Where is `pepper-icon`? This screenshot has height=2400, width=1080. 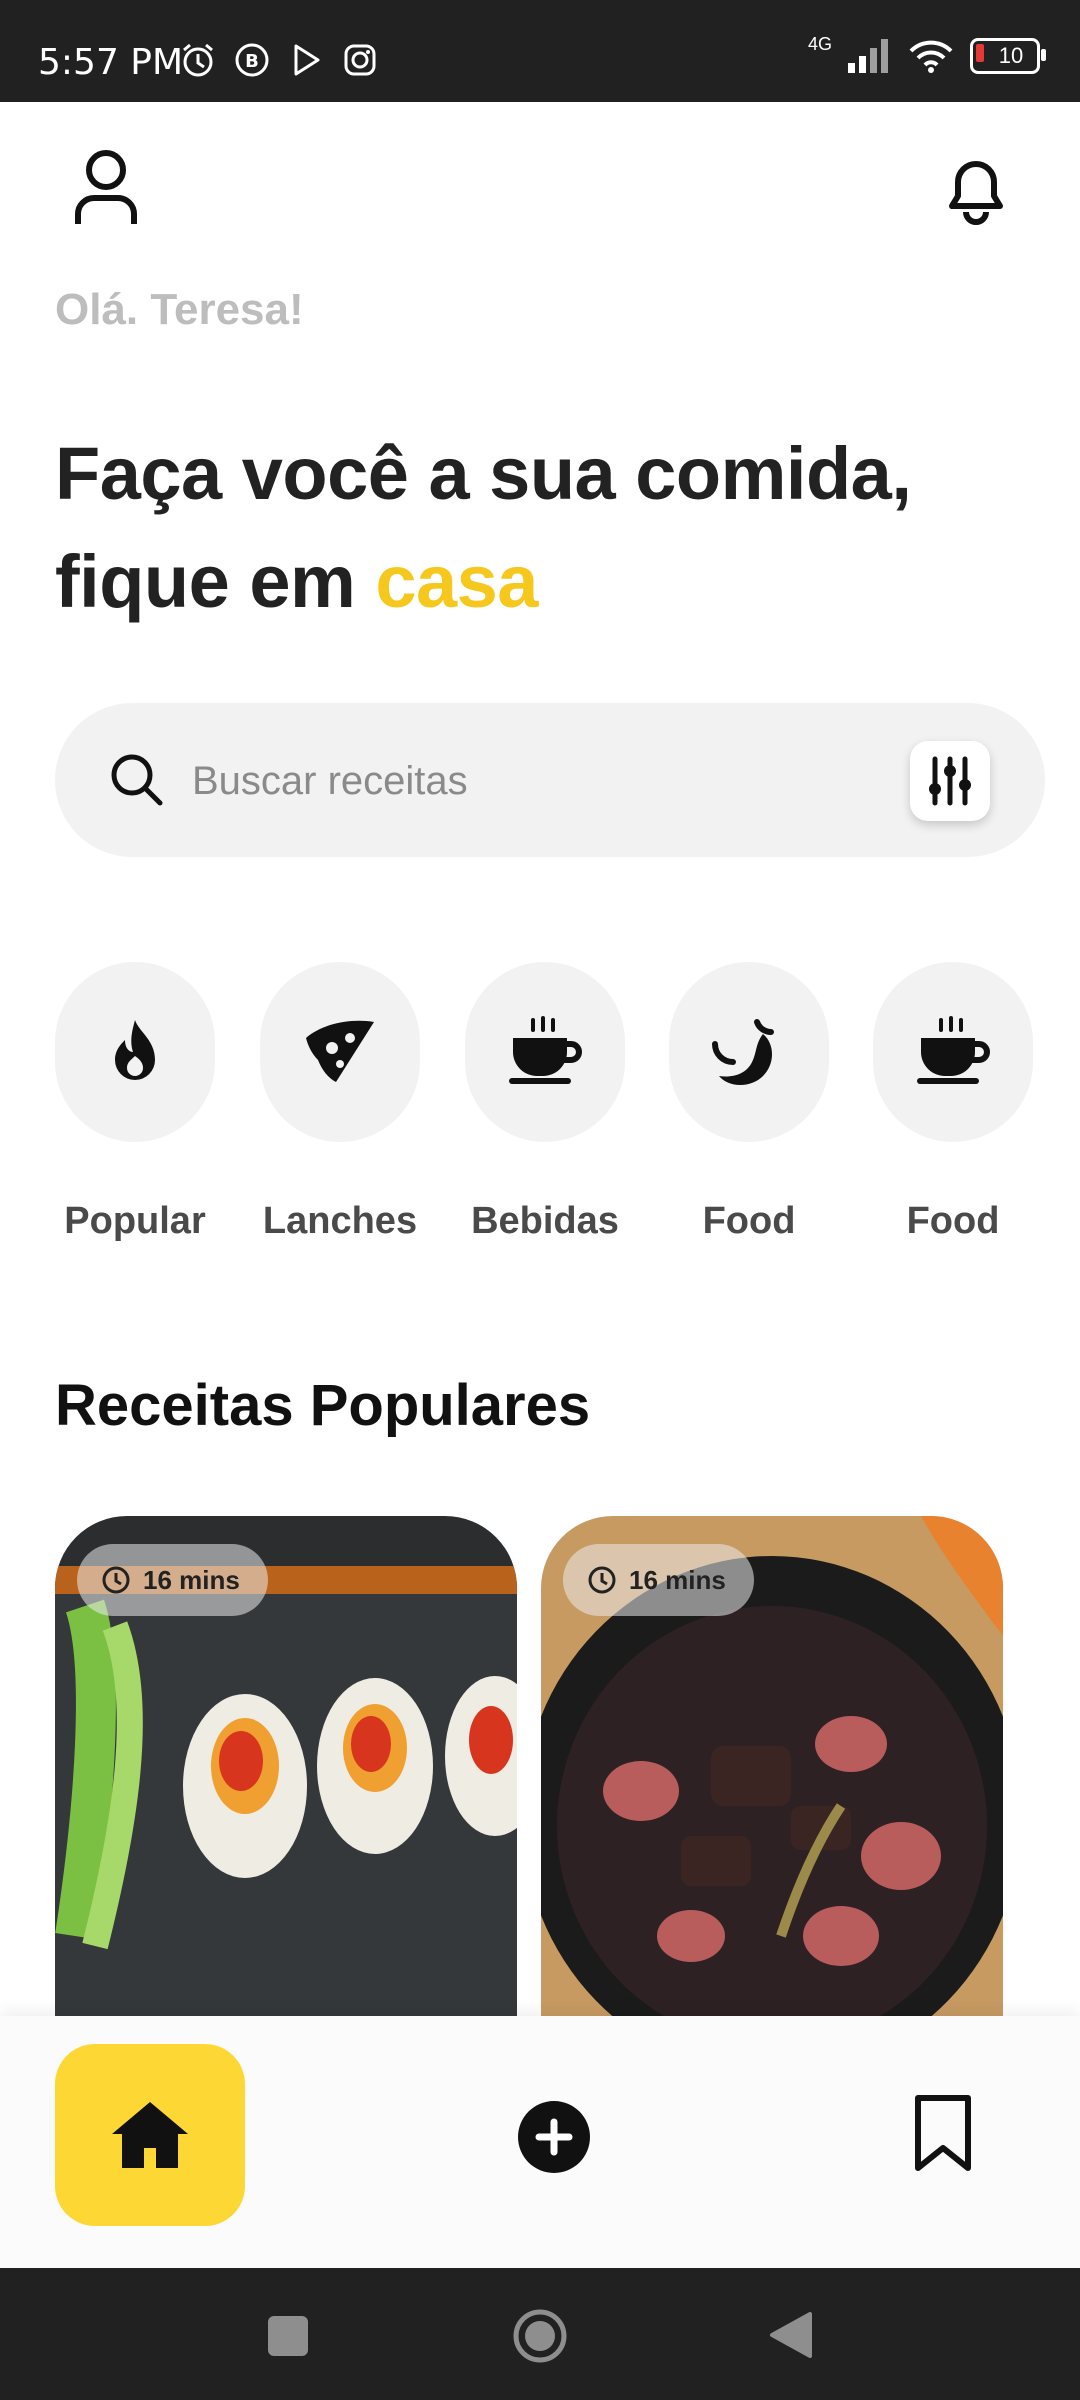 pepper-icon is located at coordinates (743, 1052).